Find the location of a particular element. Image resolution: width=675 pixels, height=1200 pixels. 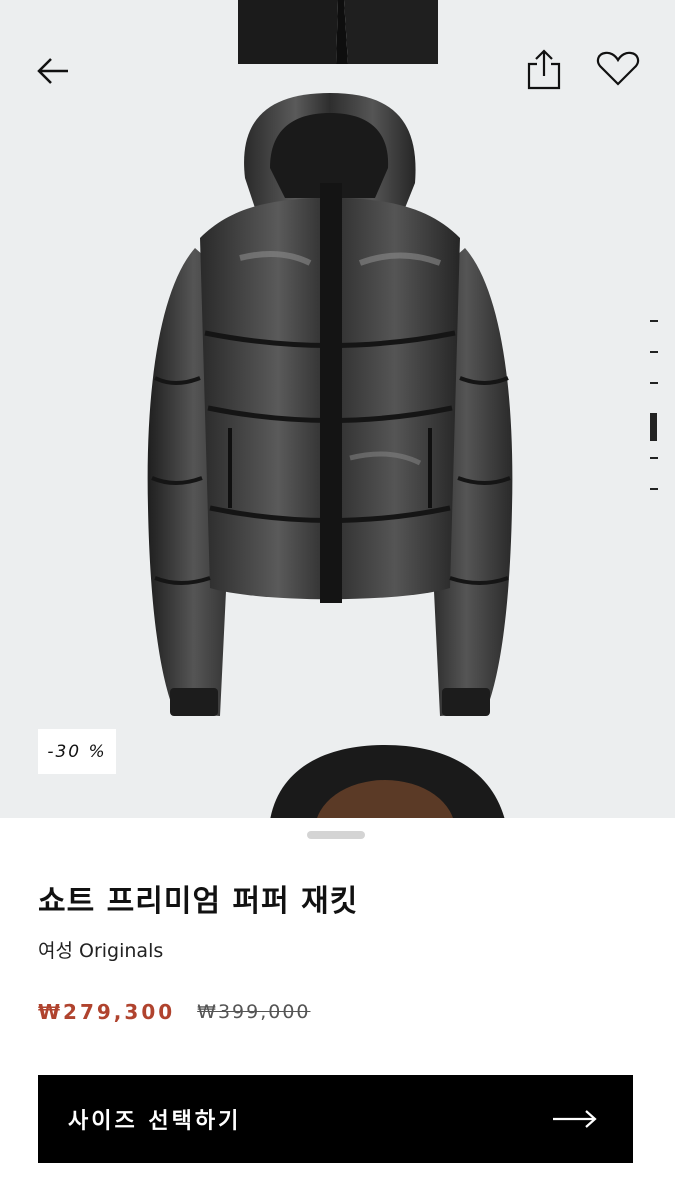

arrow-left-icon is located at coordinates (52, 71).